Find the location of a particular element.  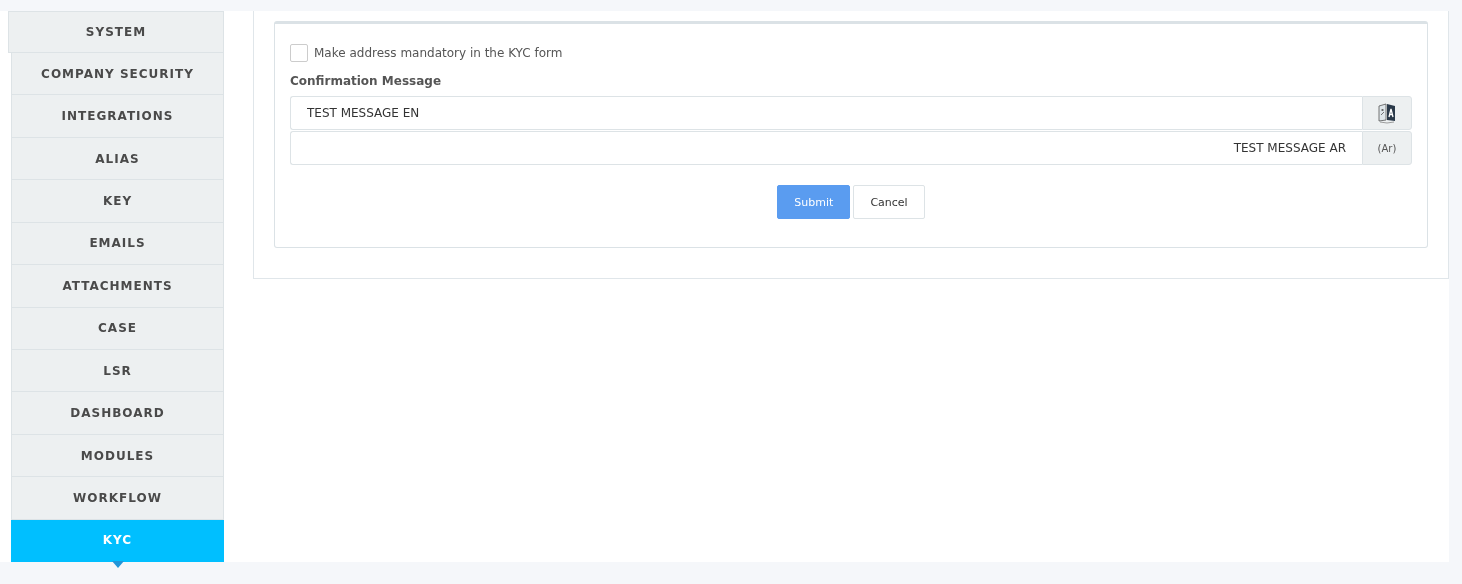

cancel-button: Cancel is located at coordinates (889, 202).